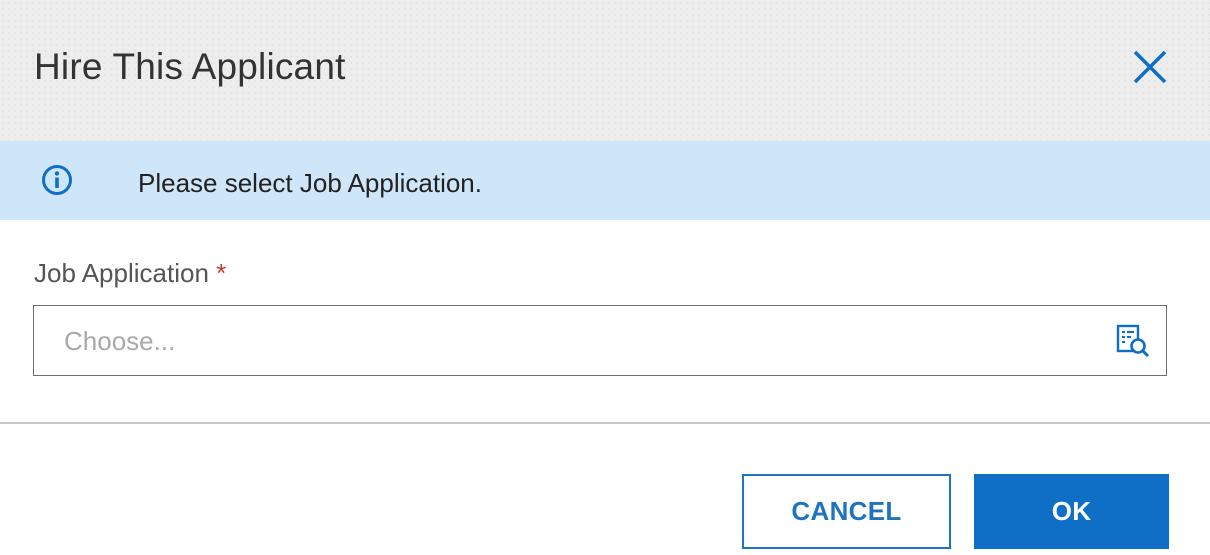 The width and height of the screenshot is (1210, 555). Describe the element at coordinates (57, 180) in the screenshot. I see `info-icon` at that location.